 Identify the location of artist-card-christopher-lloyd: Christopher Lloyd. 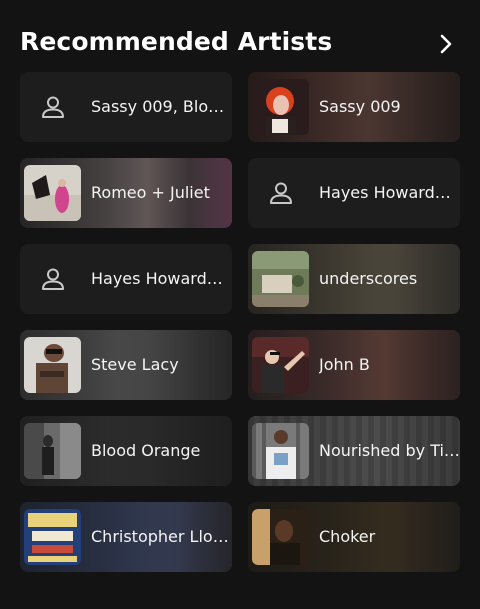
(126, 537).